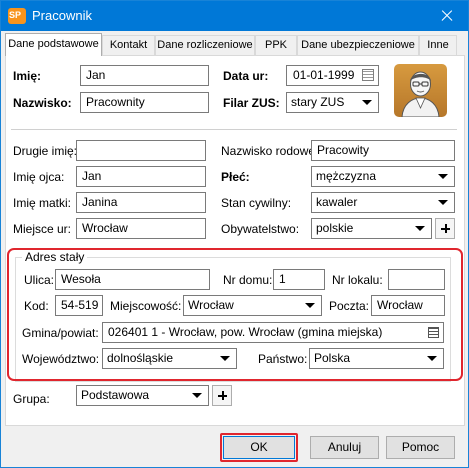 This screenshot has width=469, height=468. I want to click on birth-date-value: 01-01-1999, so click(324, 75).